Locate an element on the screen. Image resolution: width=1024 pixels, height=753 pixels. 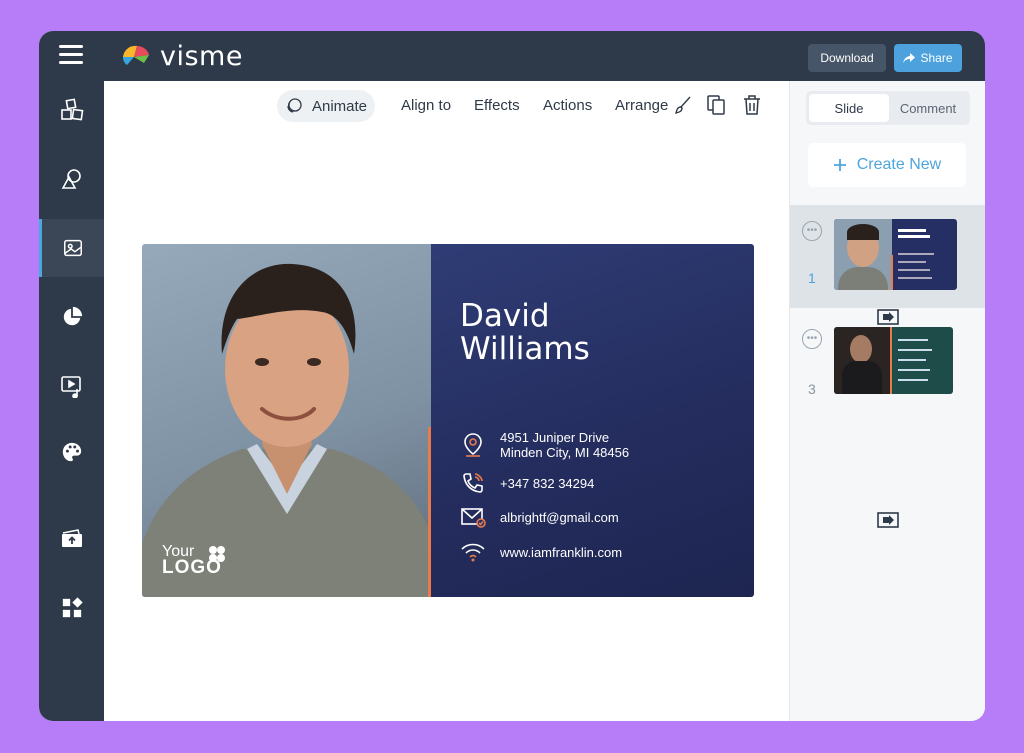
name-line2: Williams is located at coordinates (525, 349).